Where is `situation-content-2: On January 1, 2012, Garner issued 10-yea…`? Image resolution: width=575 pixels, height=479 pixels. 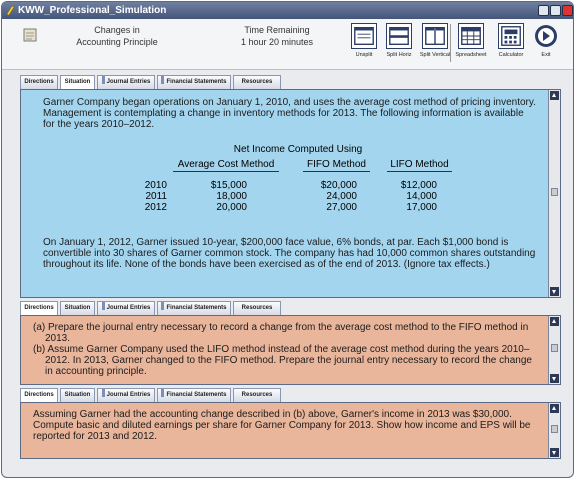
situation-content-2: On January 1, 2012, Garner issued 10-yea… is located at coordinates (289, 253).